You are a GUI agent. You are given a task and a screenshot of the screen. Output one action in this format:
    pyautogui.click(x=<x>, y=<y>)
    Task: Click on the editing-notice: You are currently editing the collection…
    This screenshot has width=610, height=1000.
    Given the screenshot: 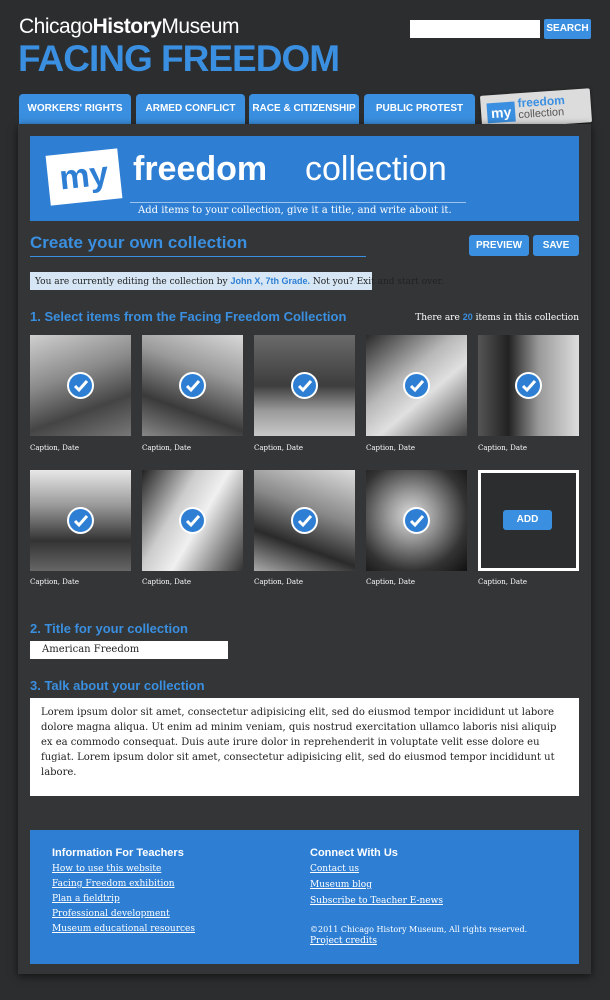 What is the action you would take?
    pyautogui.click(x=237, y=281)
    